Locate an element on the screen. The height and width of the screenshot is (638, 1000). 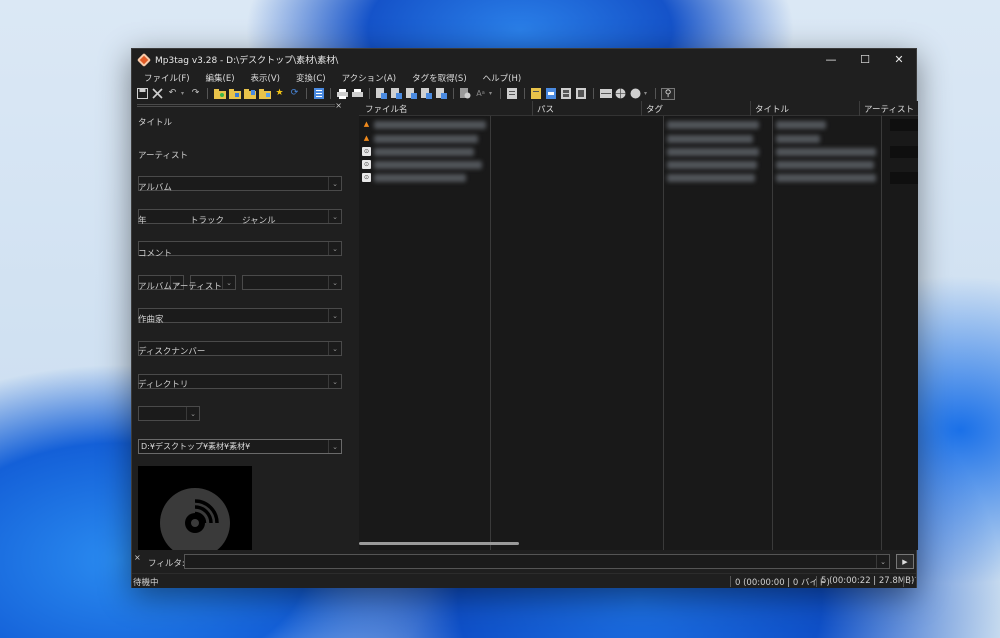
musicbrainz-icon is located at coordinates (551, 94).